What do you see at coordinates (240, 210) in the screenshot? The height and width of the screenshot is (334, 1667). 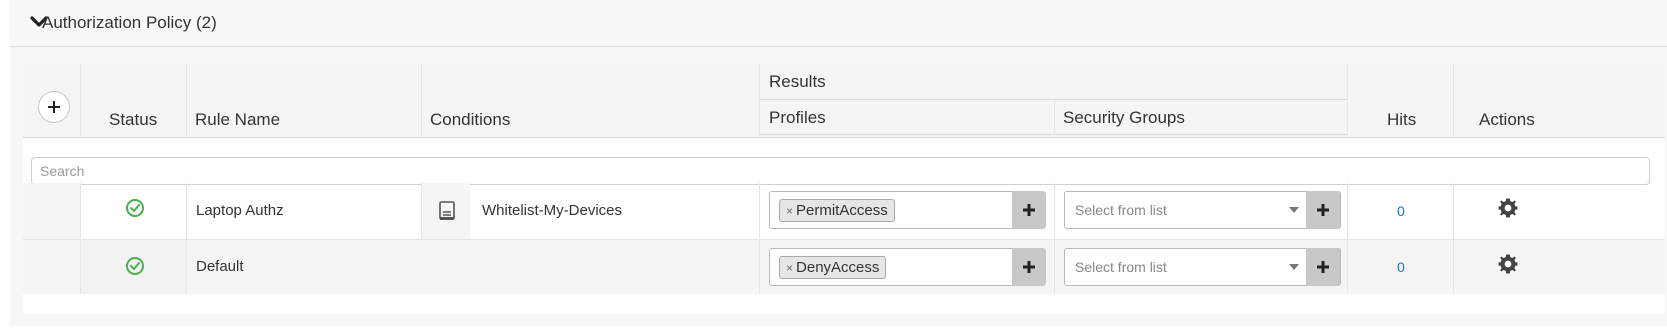 I see `rule-name: Laptop Authz` at bounding box center [240, 210].